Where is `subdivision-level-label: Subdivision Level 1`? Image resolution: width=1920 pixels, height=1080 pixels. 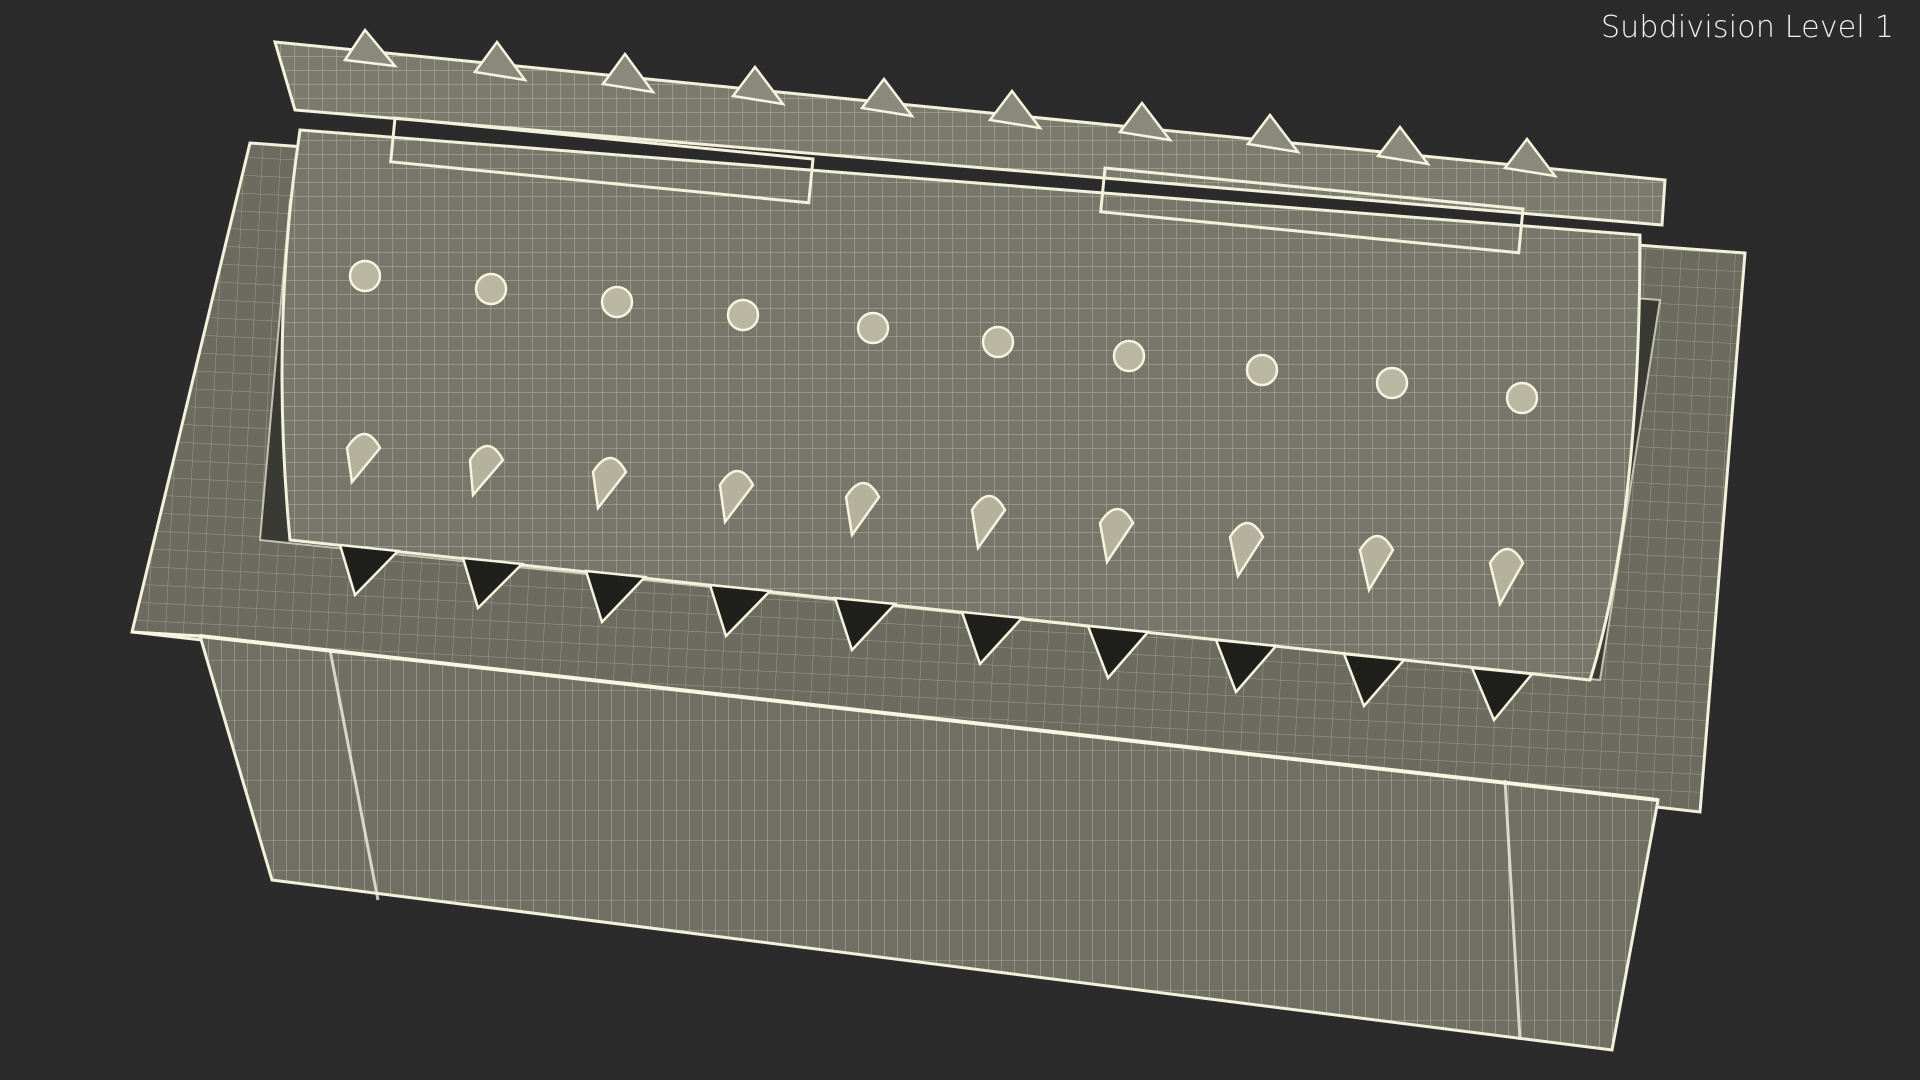
subdivision-level-label: Subdivision Level 1 is located at coordinates (1747, 27).